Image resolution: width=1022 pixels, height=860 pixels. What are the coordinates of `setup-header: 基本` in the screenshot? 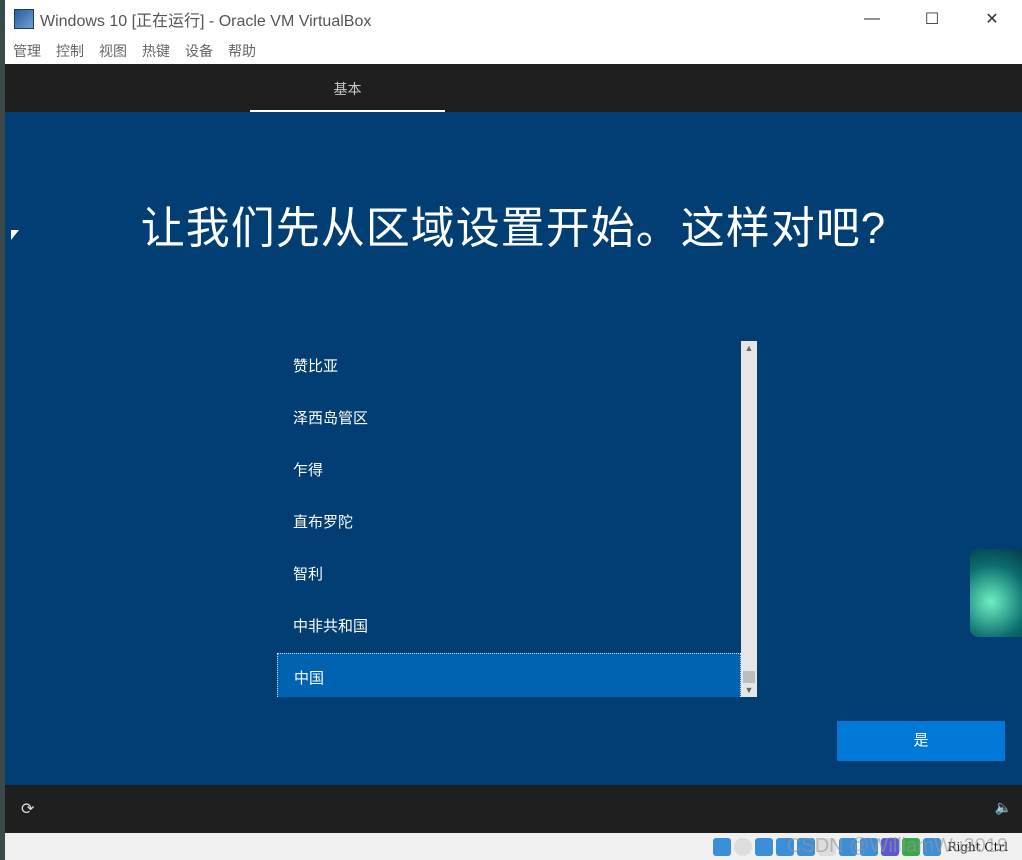 It's located at (513, 88).